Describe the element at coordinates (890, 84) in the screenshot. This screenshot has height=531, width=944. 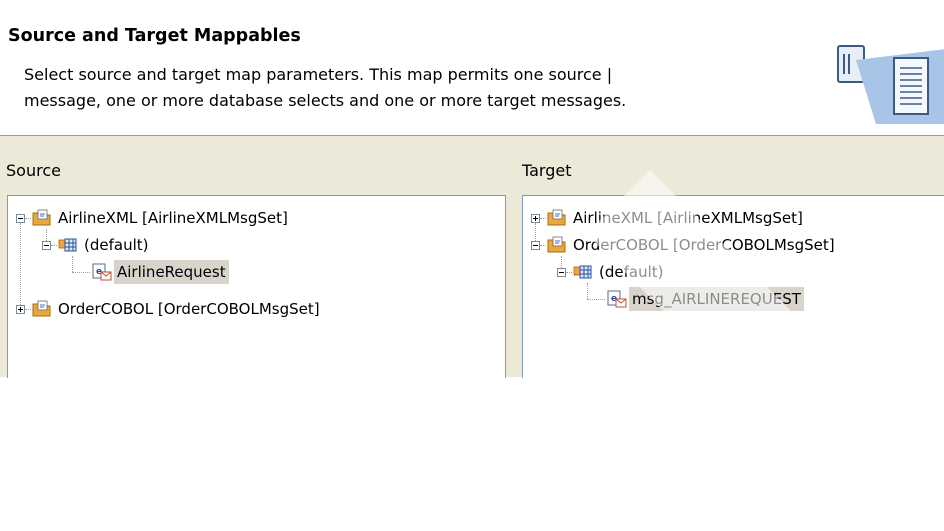
I see `document-map-icon` at that location.